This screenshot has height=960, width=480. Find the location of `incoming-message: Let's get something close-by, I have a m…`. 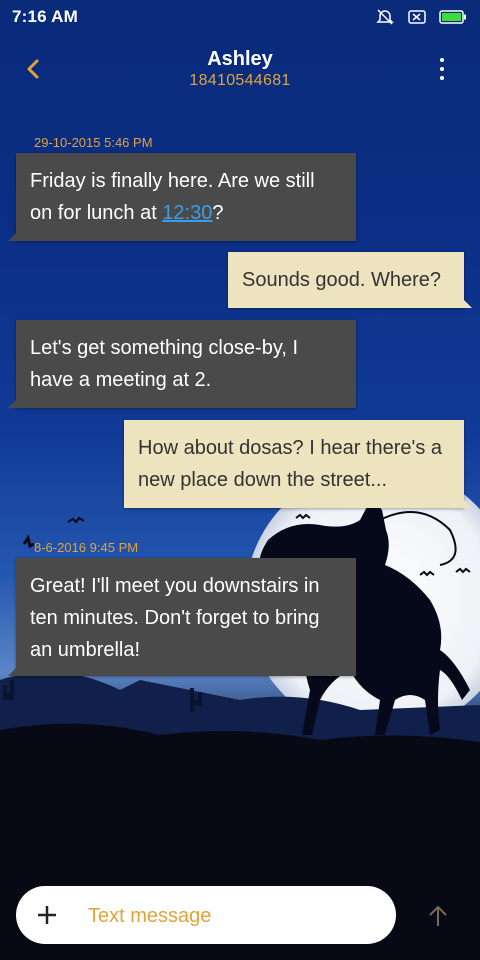

incoming-message: Let's get something close-by, I have a m… is located at coordinates (182, 364).